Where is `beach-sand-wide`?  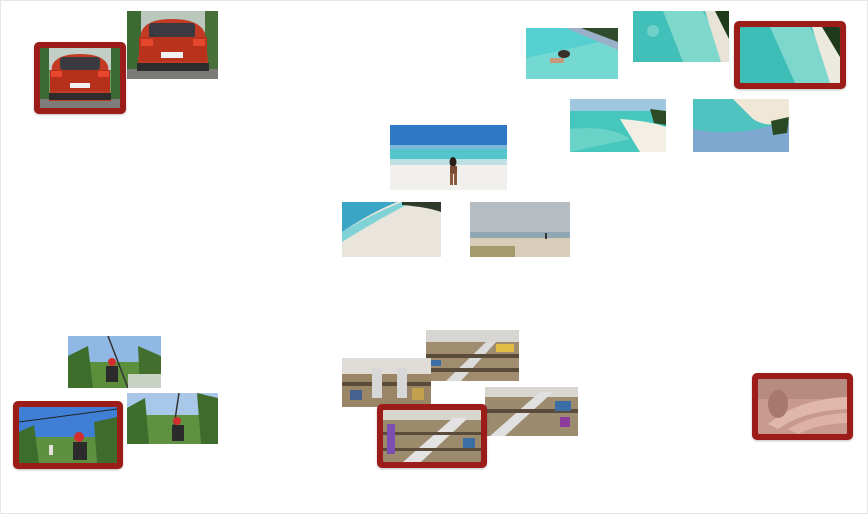
beach-sand-wide is located at coordinates (391, 229).